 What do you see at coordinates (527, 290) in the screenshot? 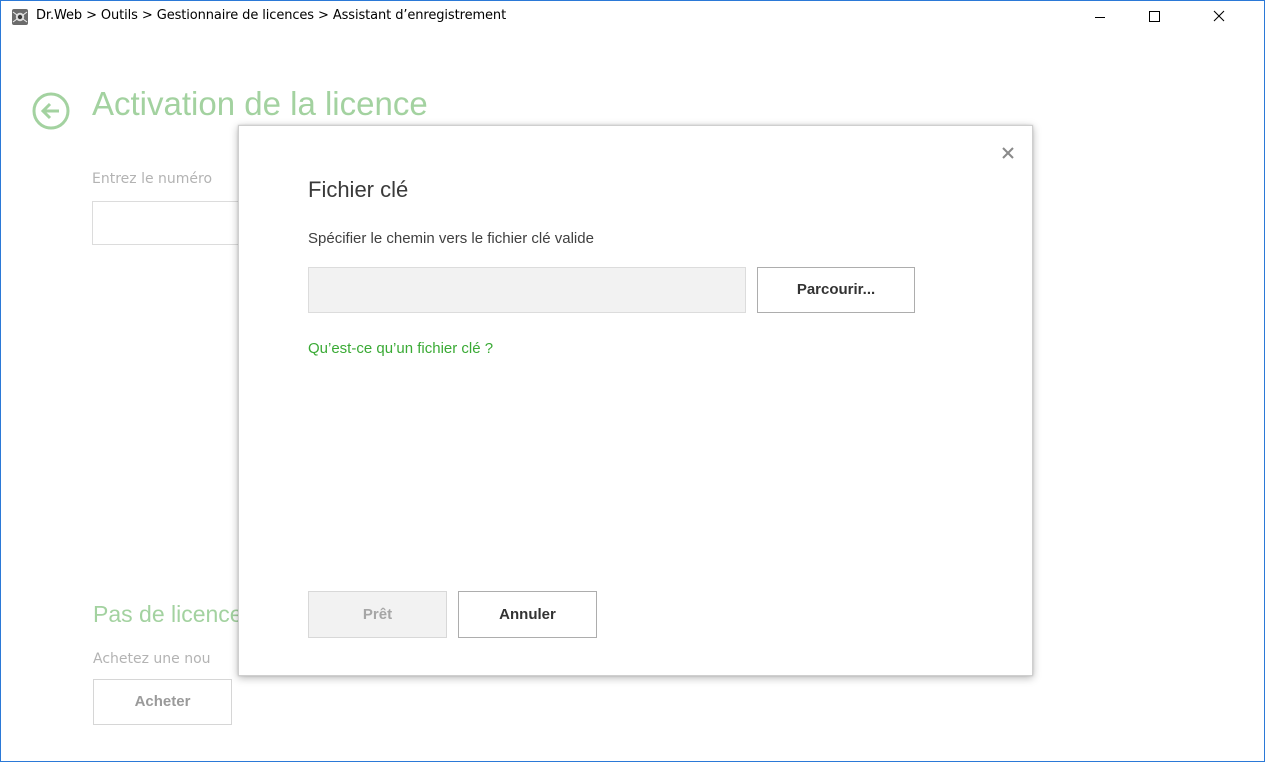
I see `key-path-input` at bounding box center [527, 290].